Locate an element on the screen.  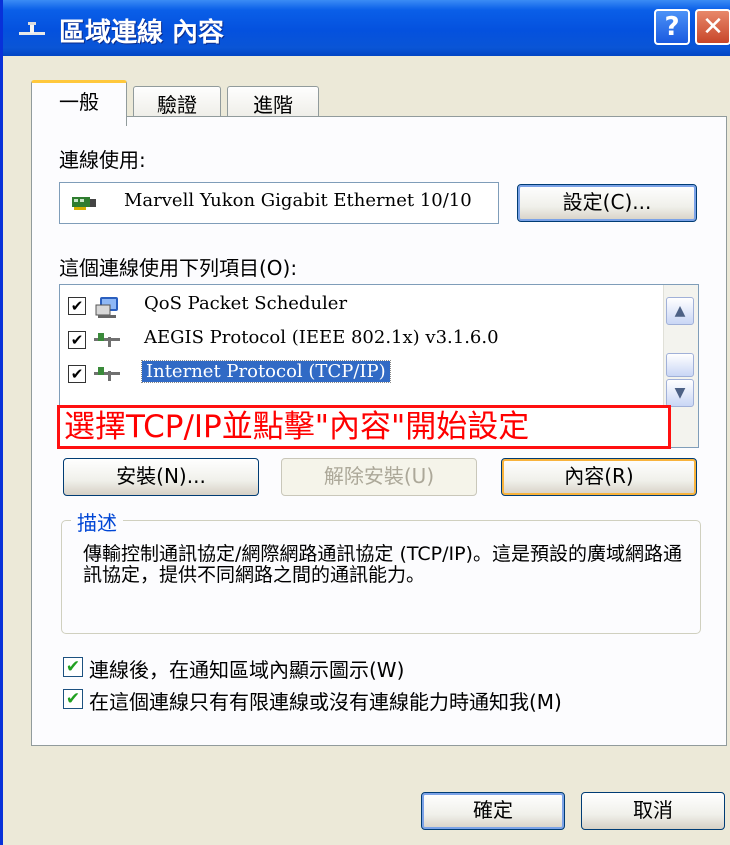
scroll-thumb is located at coordinates (680, 365).